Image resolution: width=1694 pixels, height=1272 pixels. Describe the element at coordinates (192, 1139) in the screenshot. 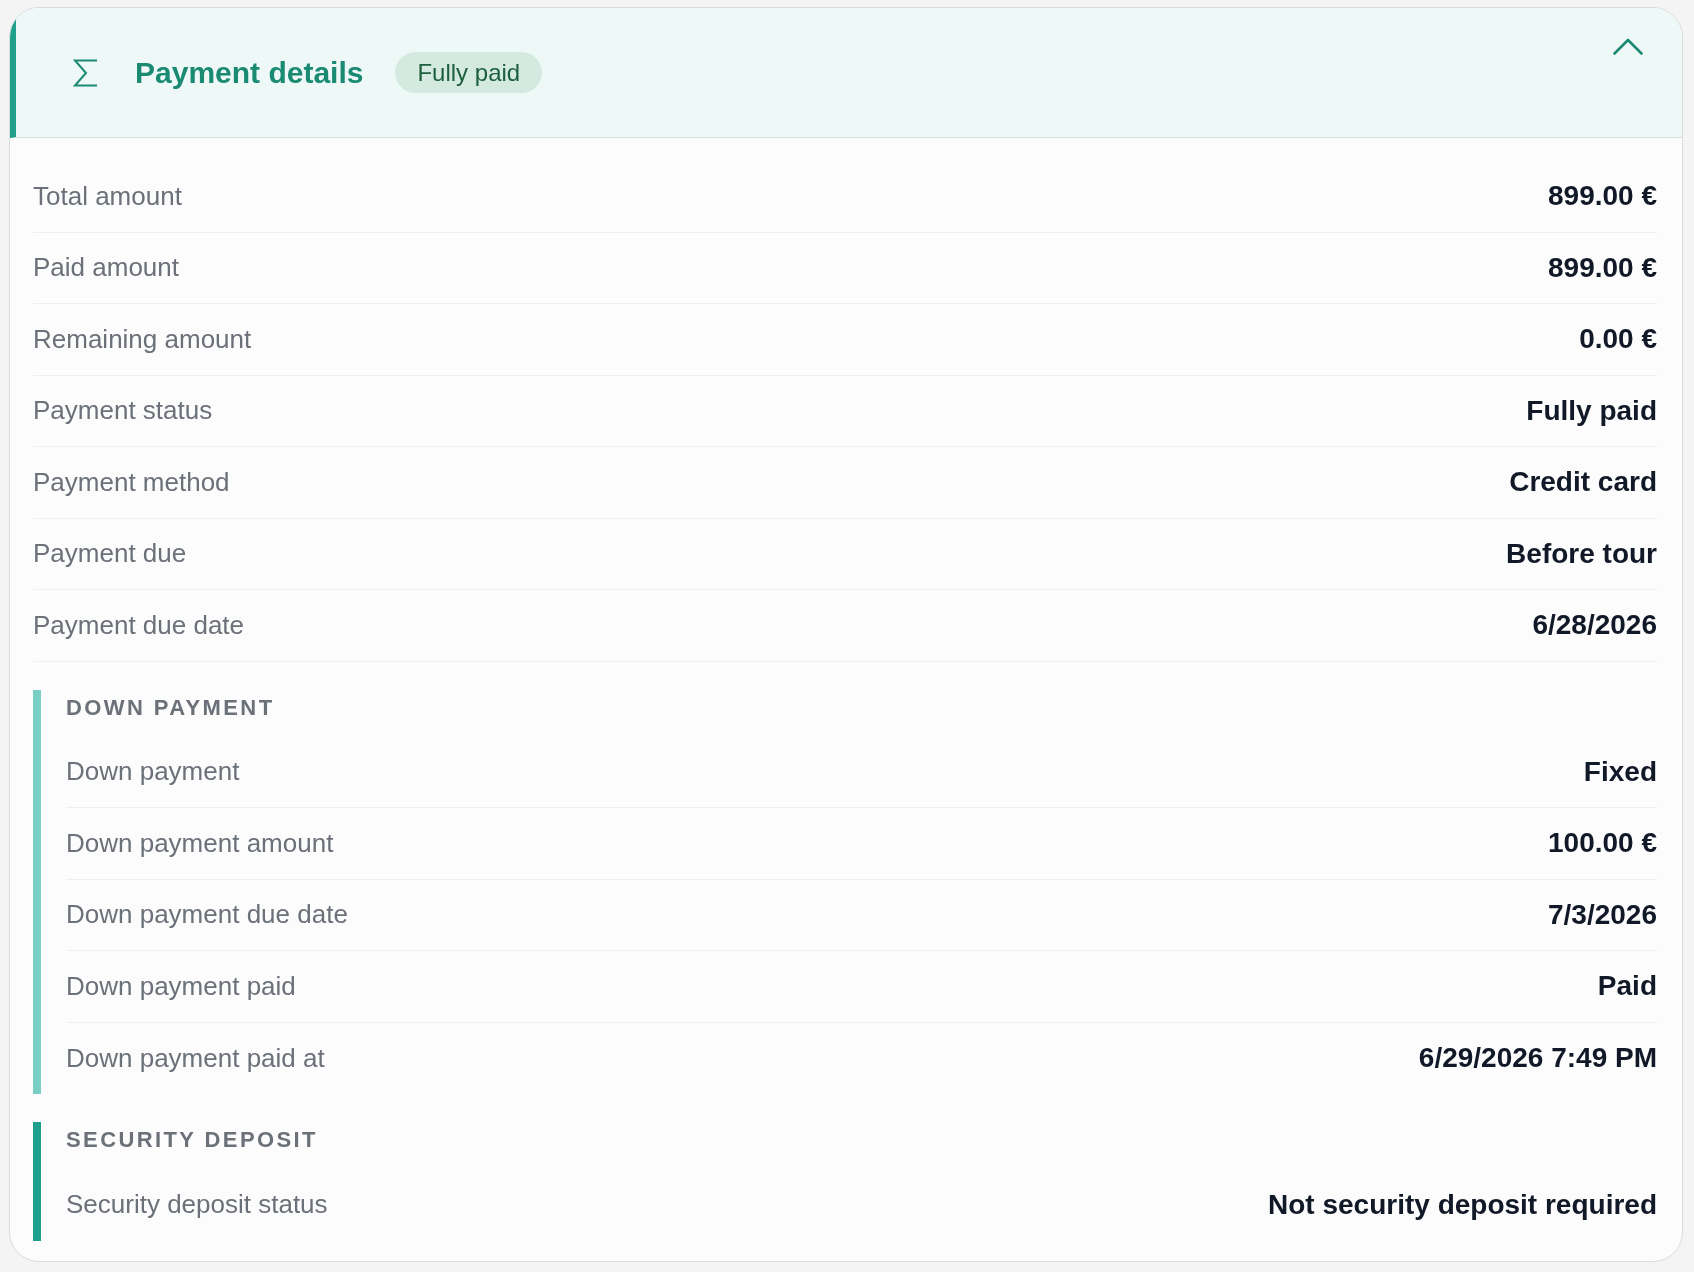

I see `section-heading: SECURITY DEPOSIT` at that location.